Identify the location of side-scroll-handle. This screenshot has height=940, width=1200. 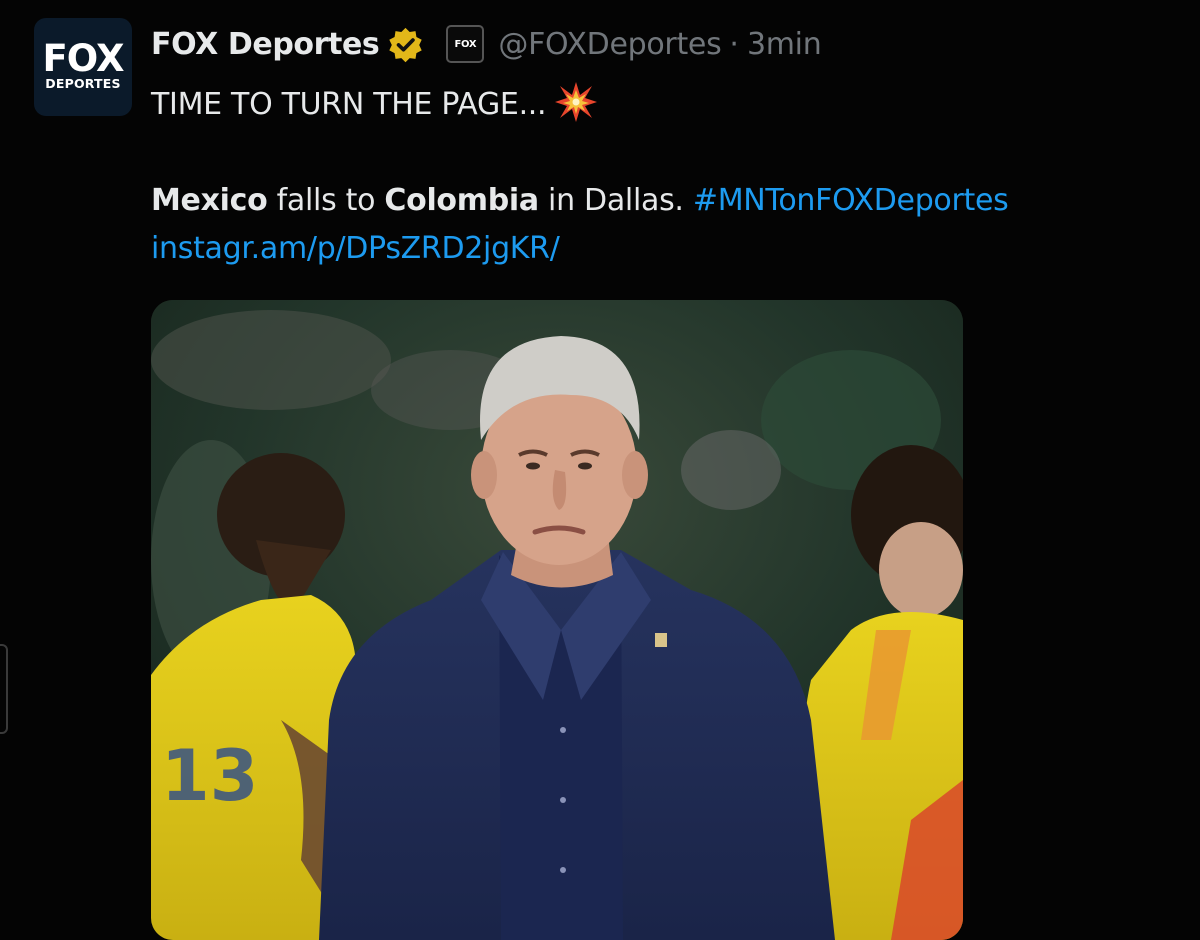
(4, 689).